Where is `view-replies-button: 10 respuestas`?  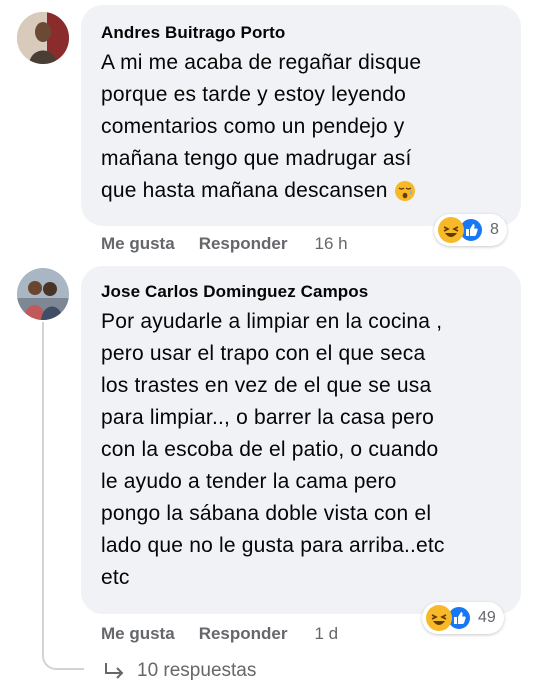 view-replies-button: 10 respuestas is located at coordinates (179, 671).